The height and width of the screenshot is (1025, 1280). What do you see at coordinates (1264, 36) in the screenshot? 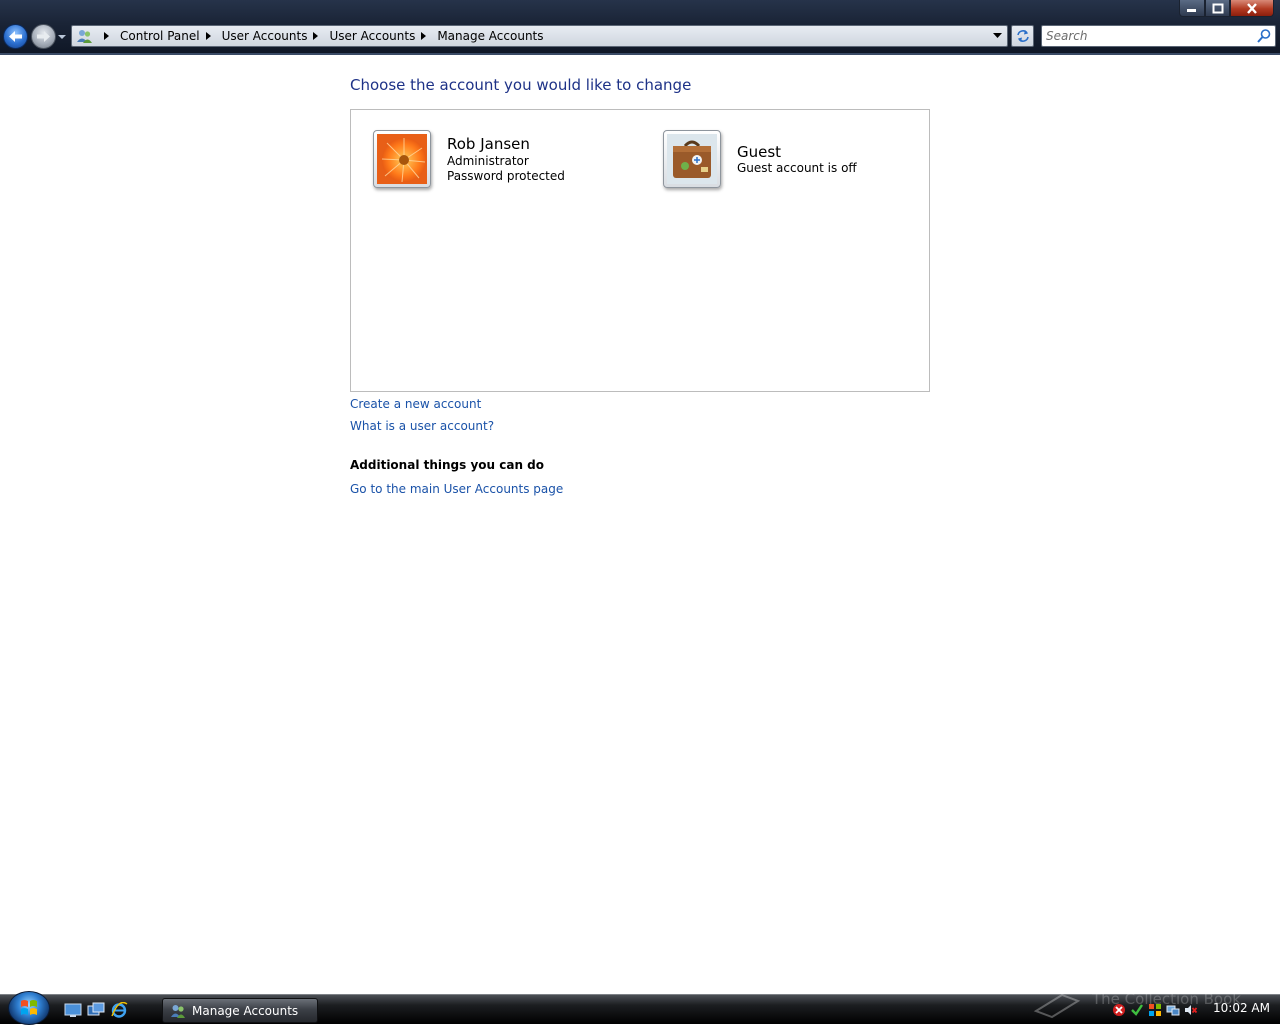
I see `search-icon` at bounding box center [1264, 36].